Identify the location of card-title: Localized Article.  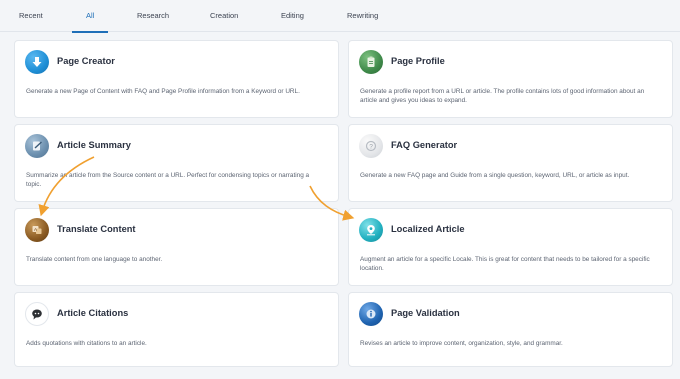
(428, 229).